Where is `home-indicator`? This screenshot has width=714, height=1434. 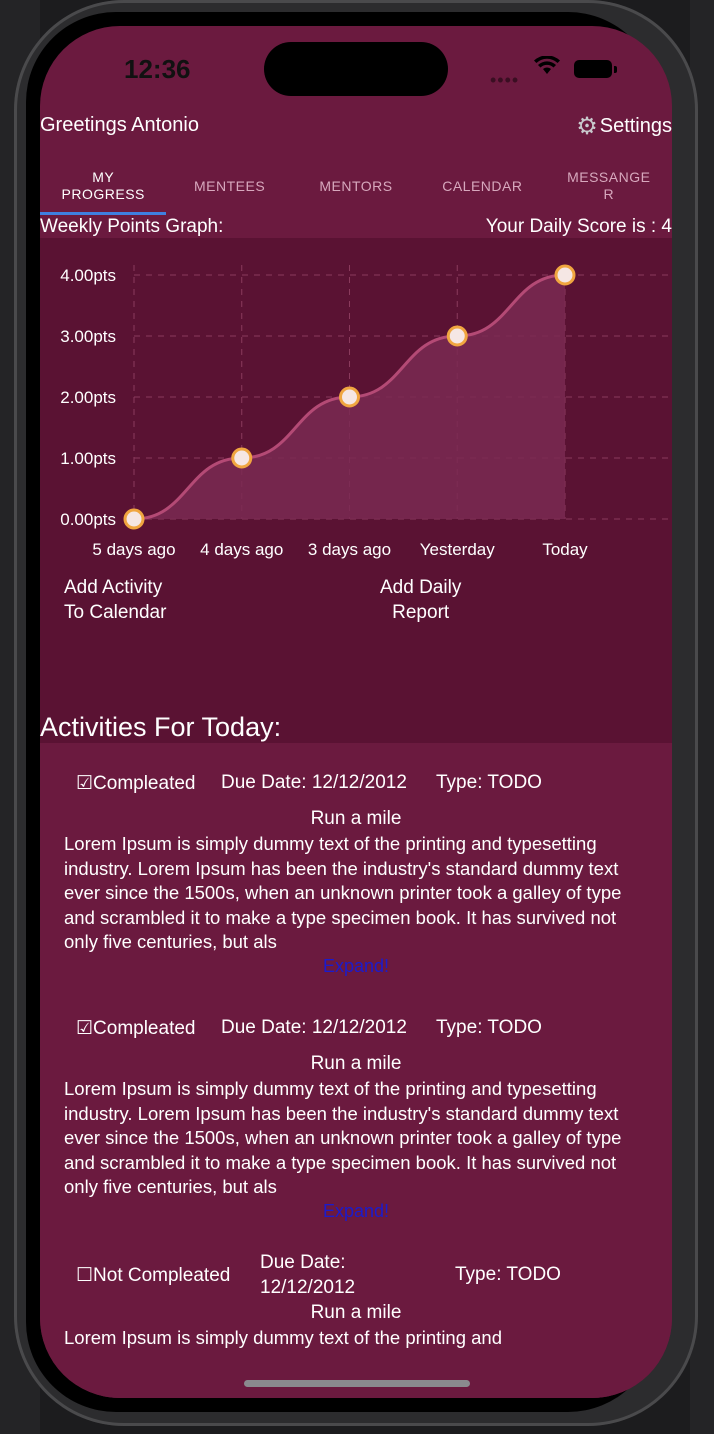
home-indicator is located at coordinates (357, 1383).